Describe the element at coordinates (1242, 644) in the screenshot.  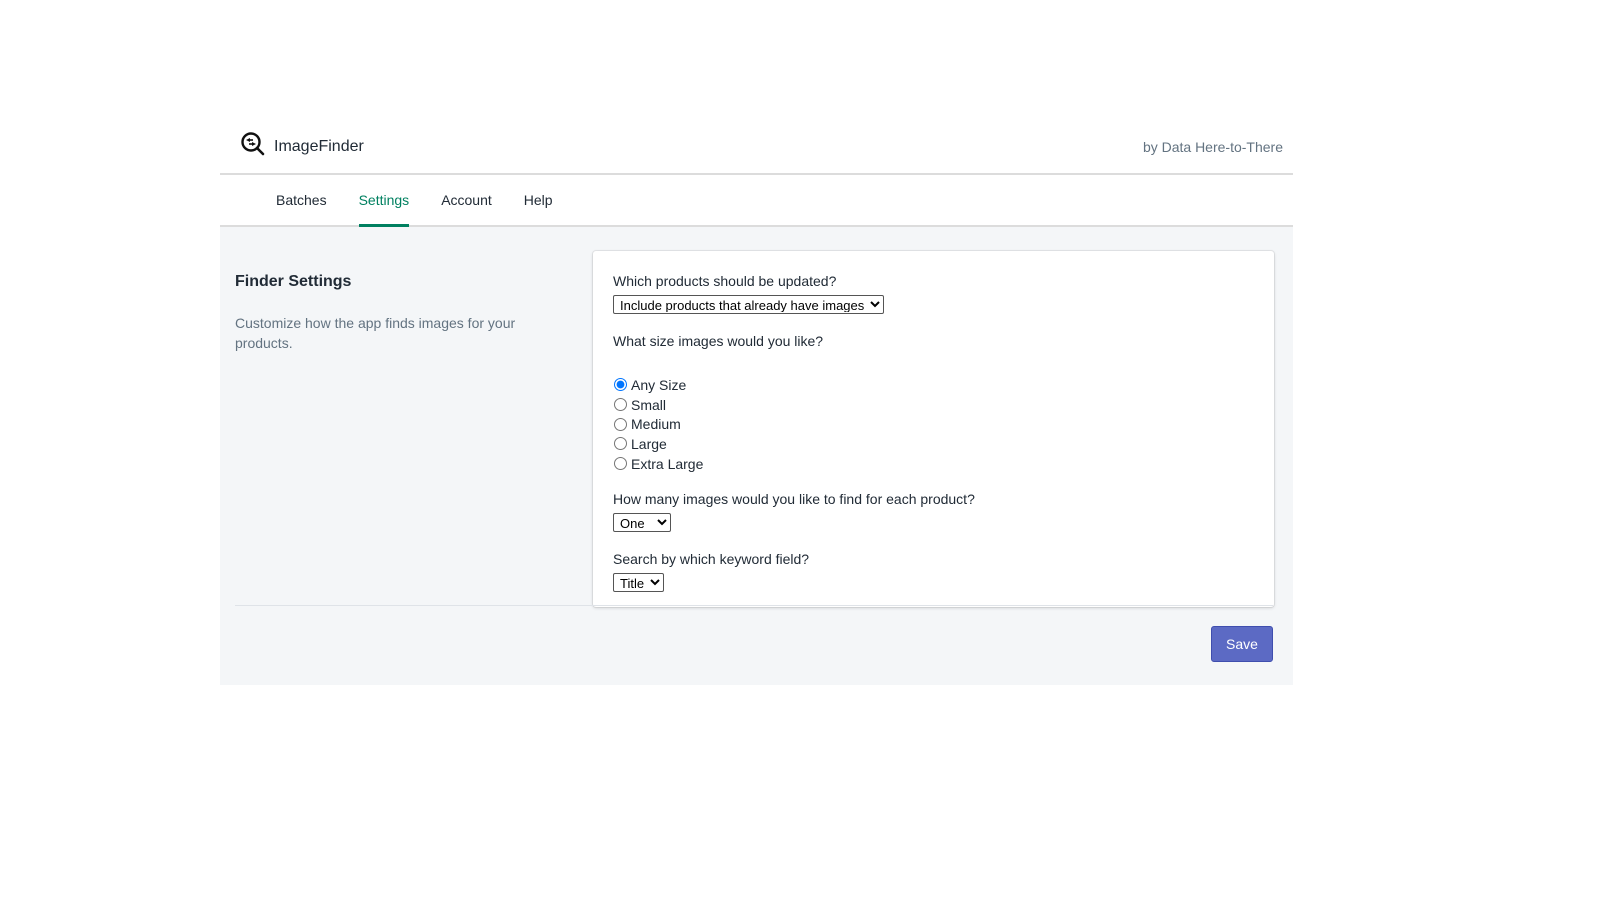
I see `save-button: Save` at that location.